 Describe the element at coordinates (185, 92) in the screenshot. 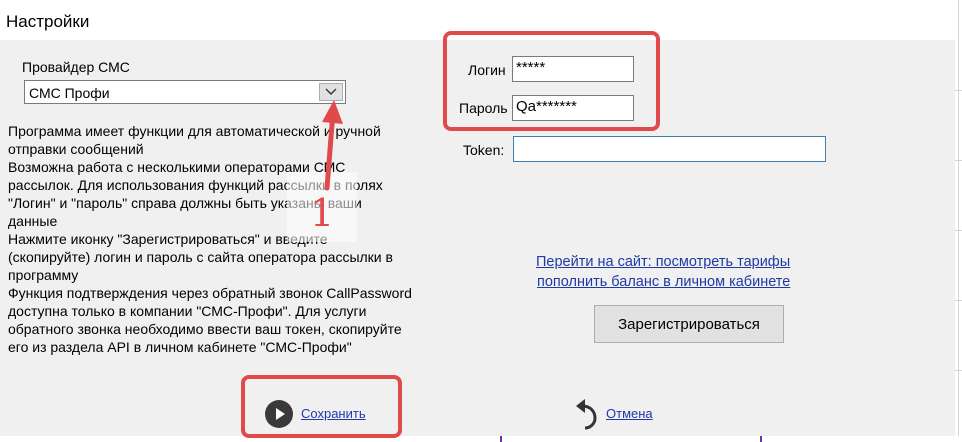

I see `provider-select: СМС Профи` at that location.